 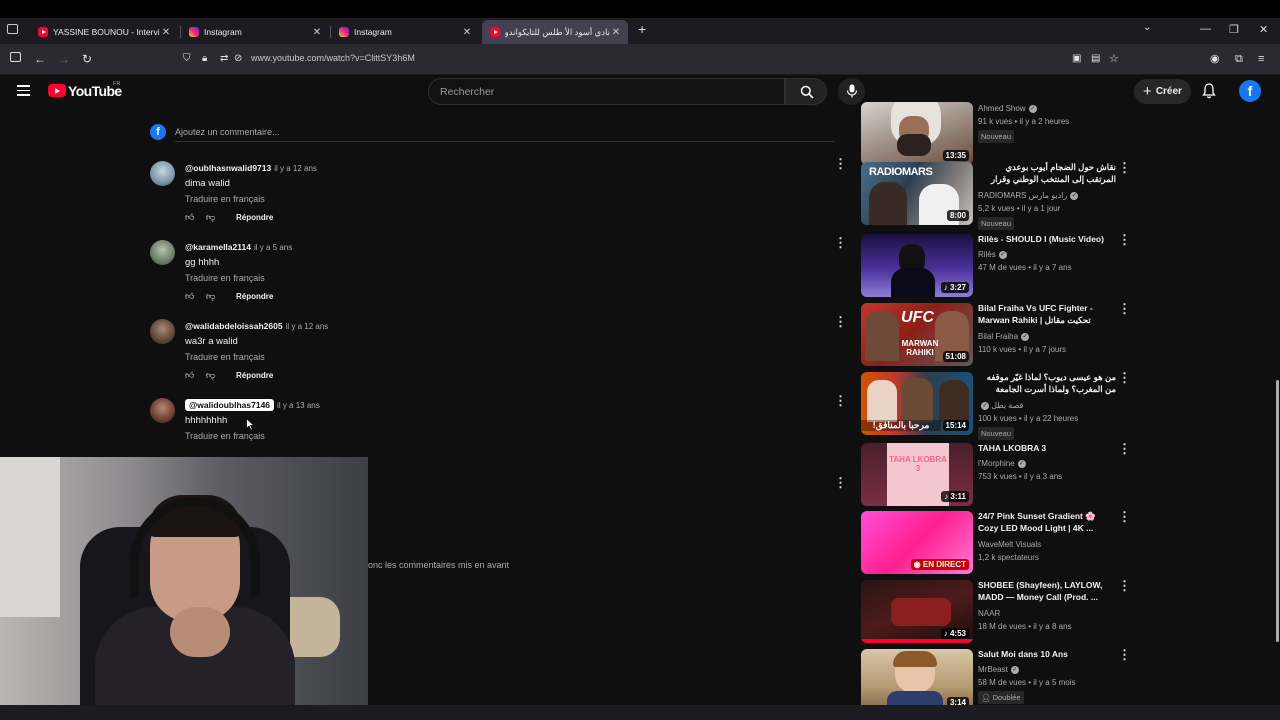 I want to click on blocked-media-icon: ⊘, so click(x=238, y=59).